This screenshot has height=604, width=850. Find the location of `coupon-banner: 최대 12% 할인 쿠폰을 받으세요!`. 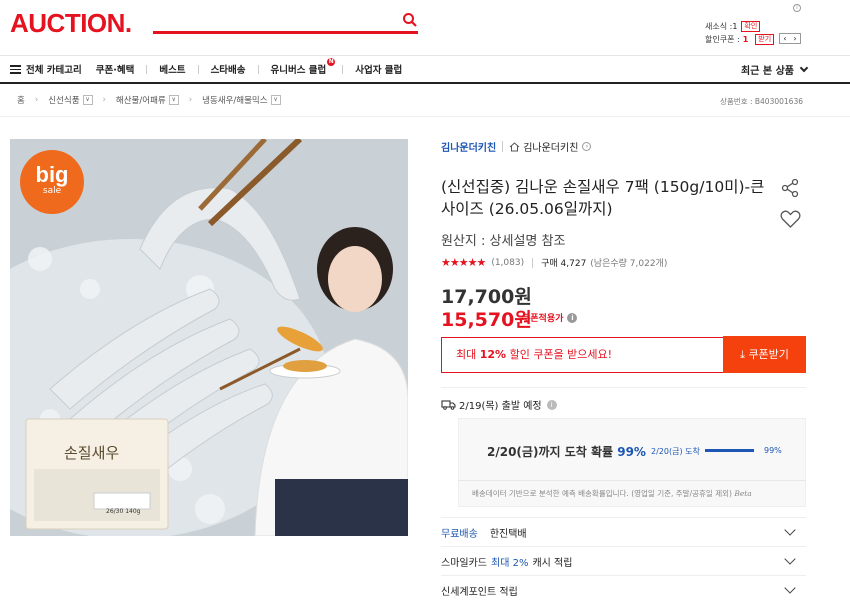

coupon-banner: 최대 12% 할인 쿠폰을 받으세요! is located at coordinates (582, 355).